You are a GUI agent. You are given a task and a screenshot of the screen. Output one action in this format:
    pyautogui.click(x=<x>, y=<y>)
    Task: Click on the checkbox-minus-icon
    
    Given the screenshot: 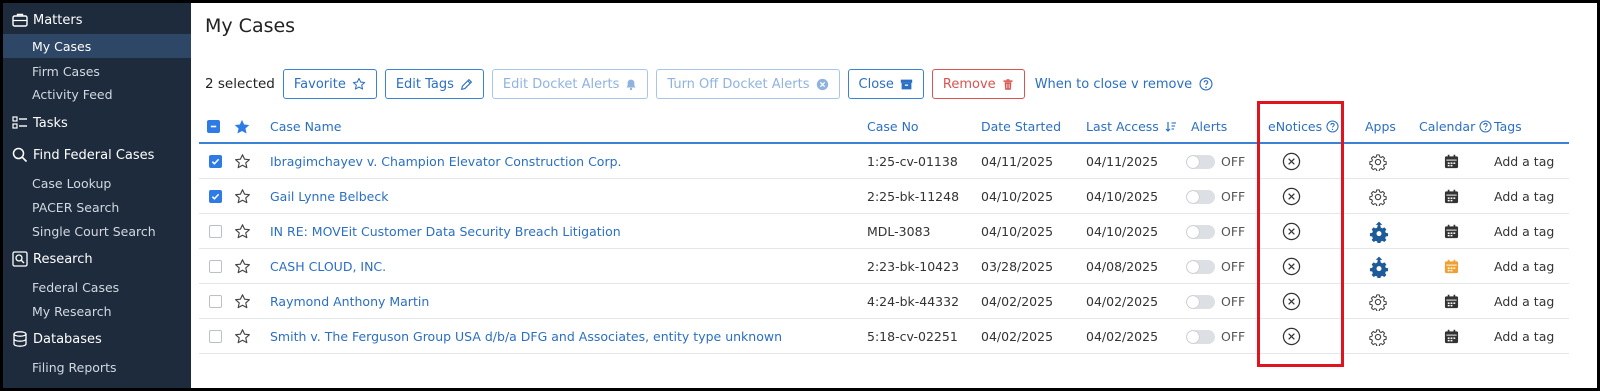 What is the action you would take?
    pyautogui.click(x=213, y=126)
    